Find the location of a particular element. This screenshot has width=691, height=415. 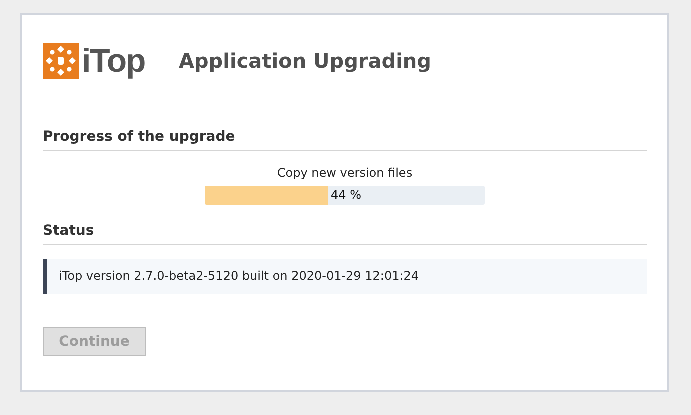

section-heading: Status is located at coordinates (345, 234).